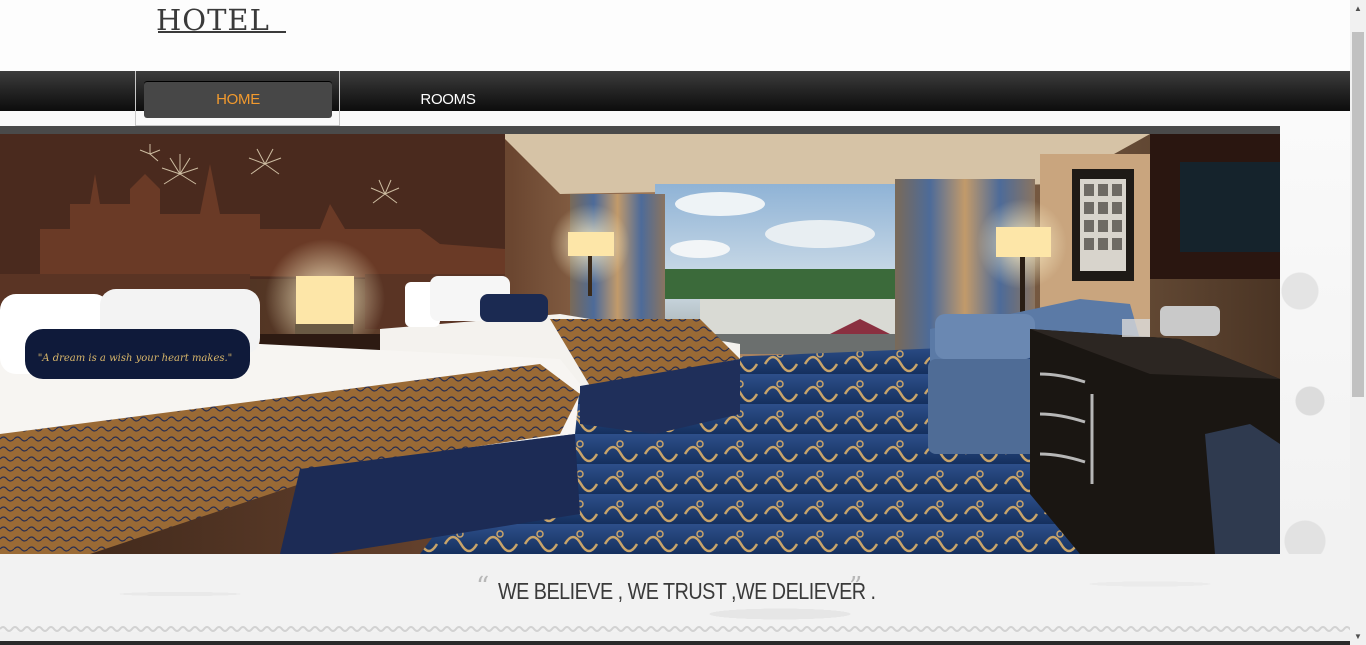 This screenshot has width=1366, height=645. I want to click on quote-open-icon: “, so click(483, 587).